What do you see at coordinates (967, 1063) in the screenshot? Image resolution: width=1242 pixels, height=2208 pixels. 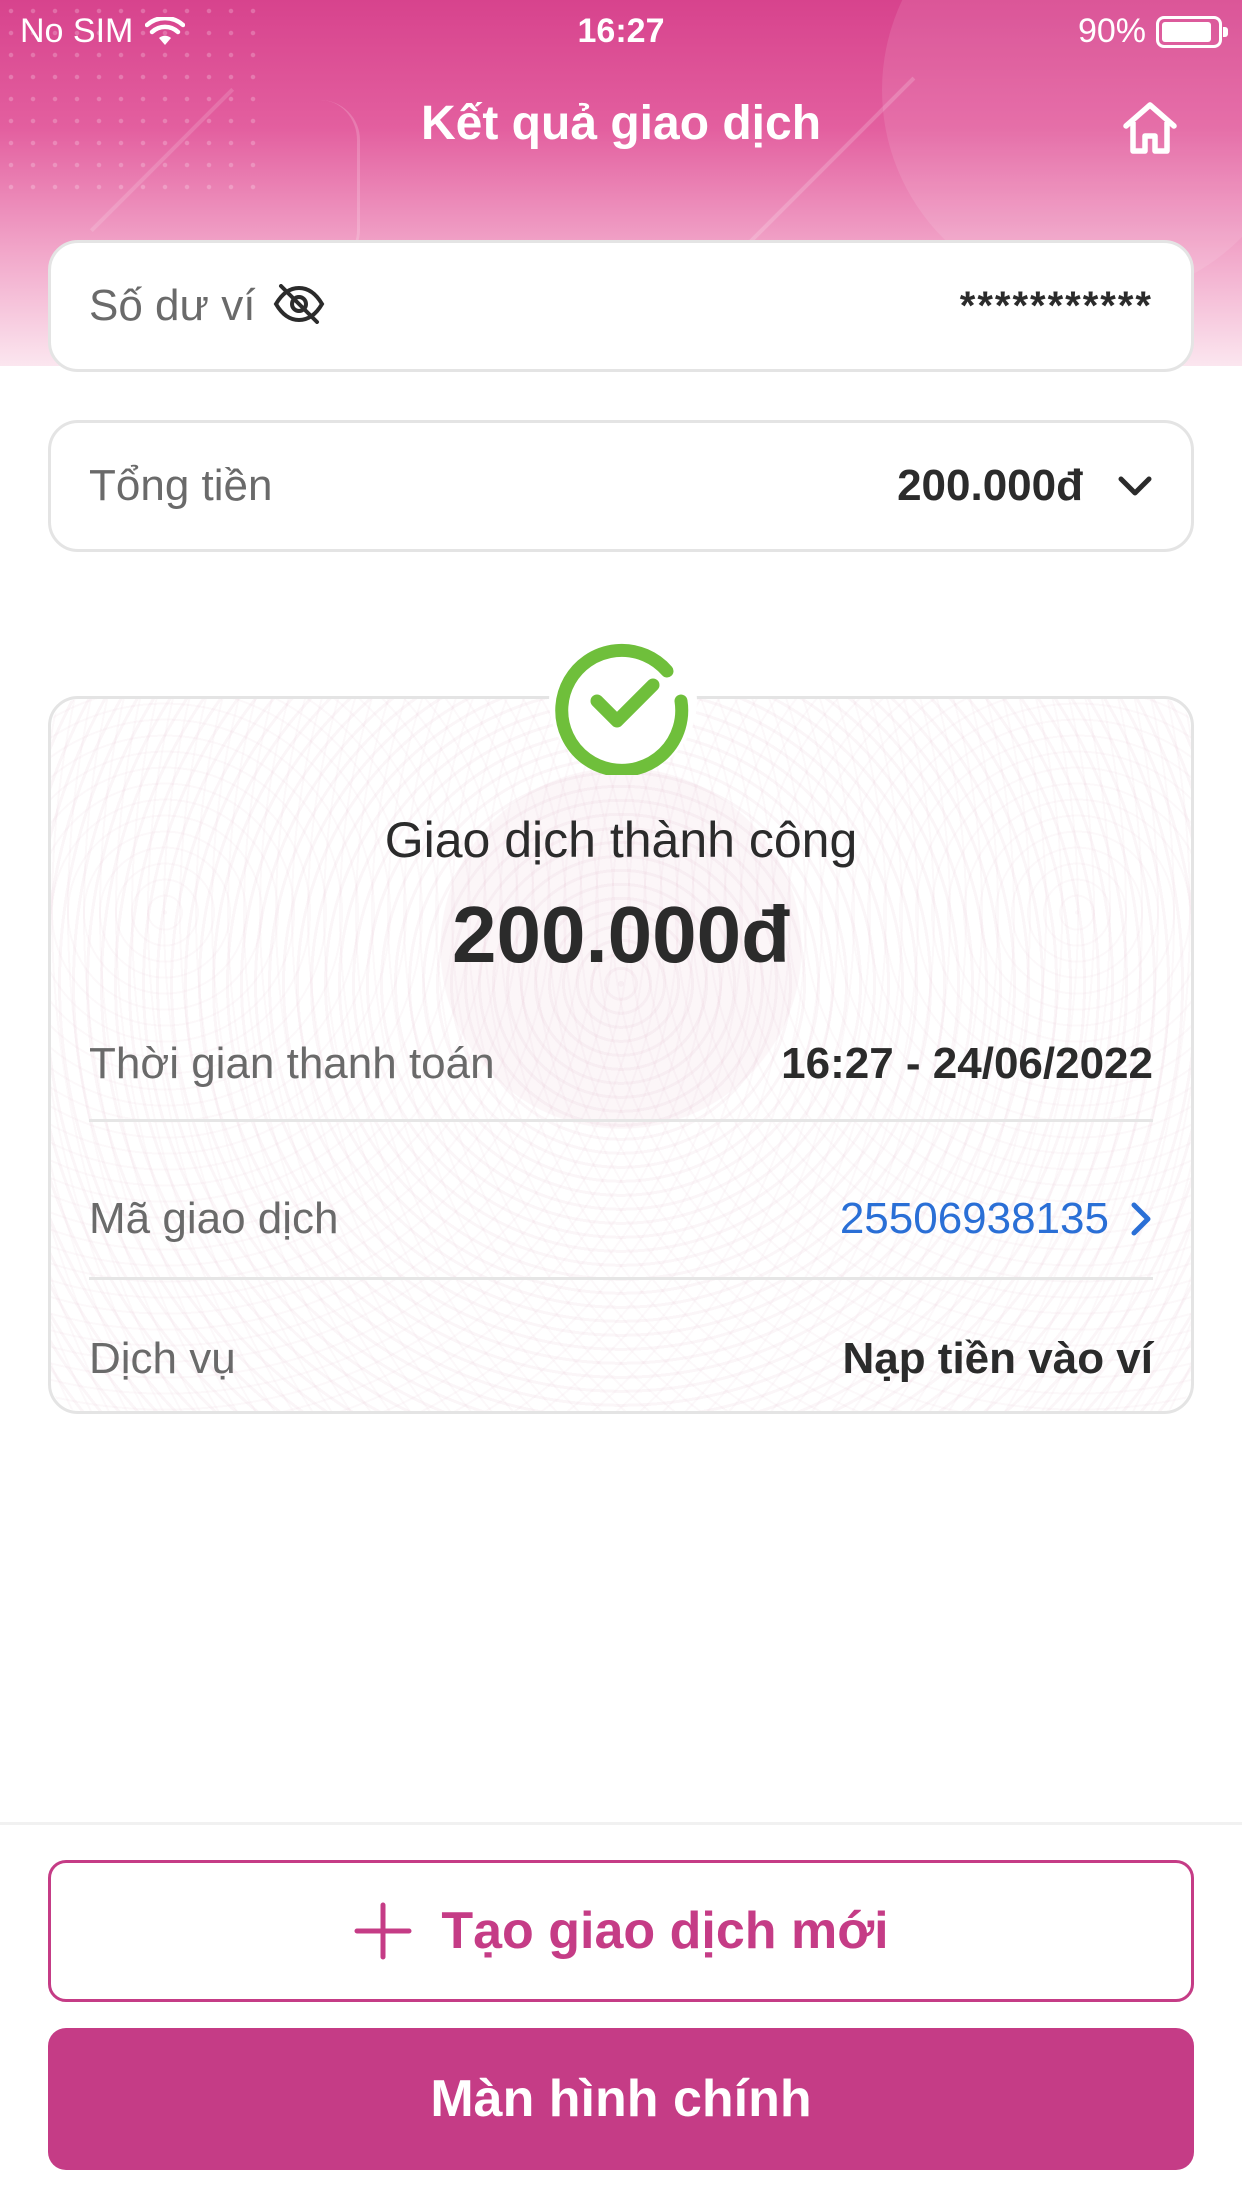 I see `payment-time-value: 16:27 - 24/06/2022` at bounding box center [967, 1063].